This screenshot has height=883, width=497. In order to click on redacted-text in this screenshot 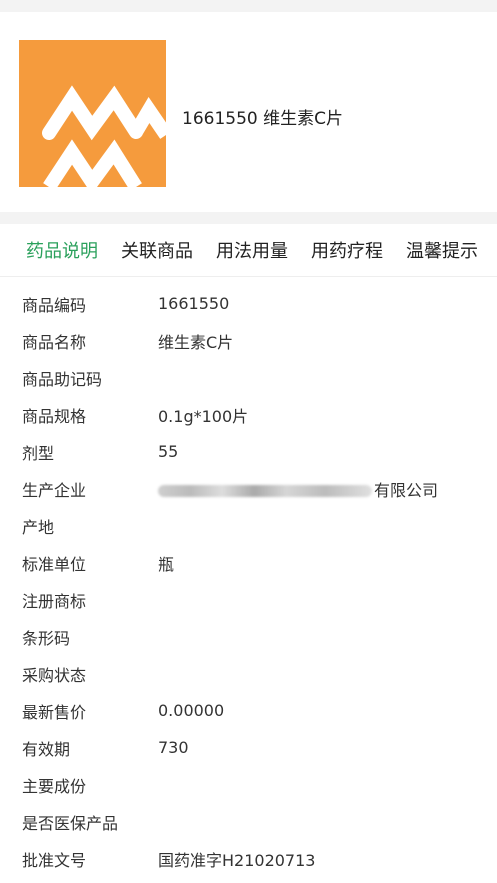, I will do `click(265, 491)`.